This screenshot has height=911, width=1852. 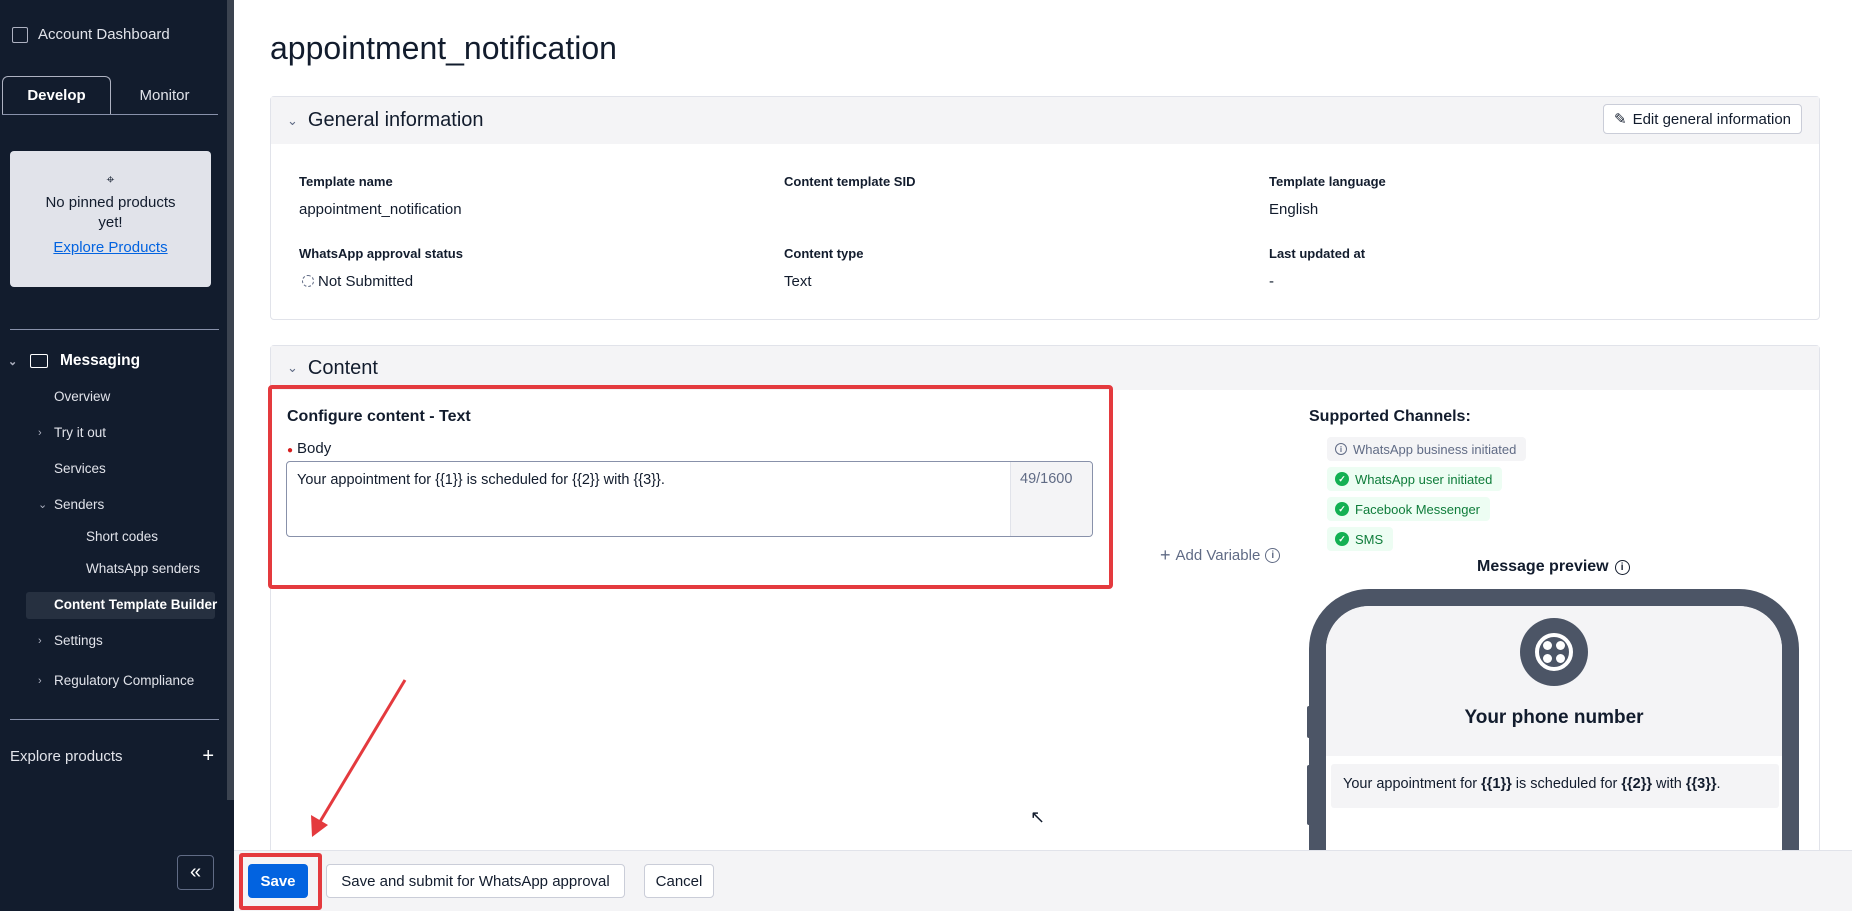 I want to click on sidebar-tabs: Develop Monitor, so click(x=110, y=95).